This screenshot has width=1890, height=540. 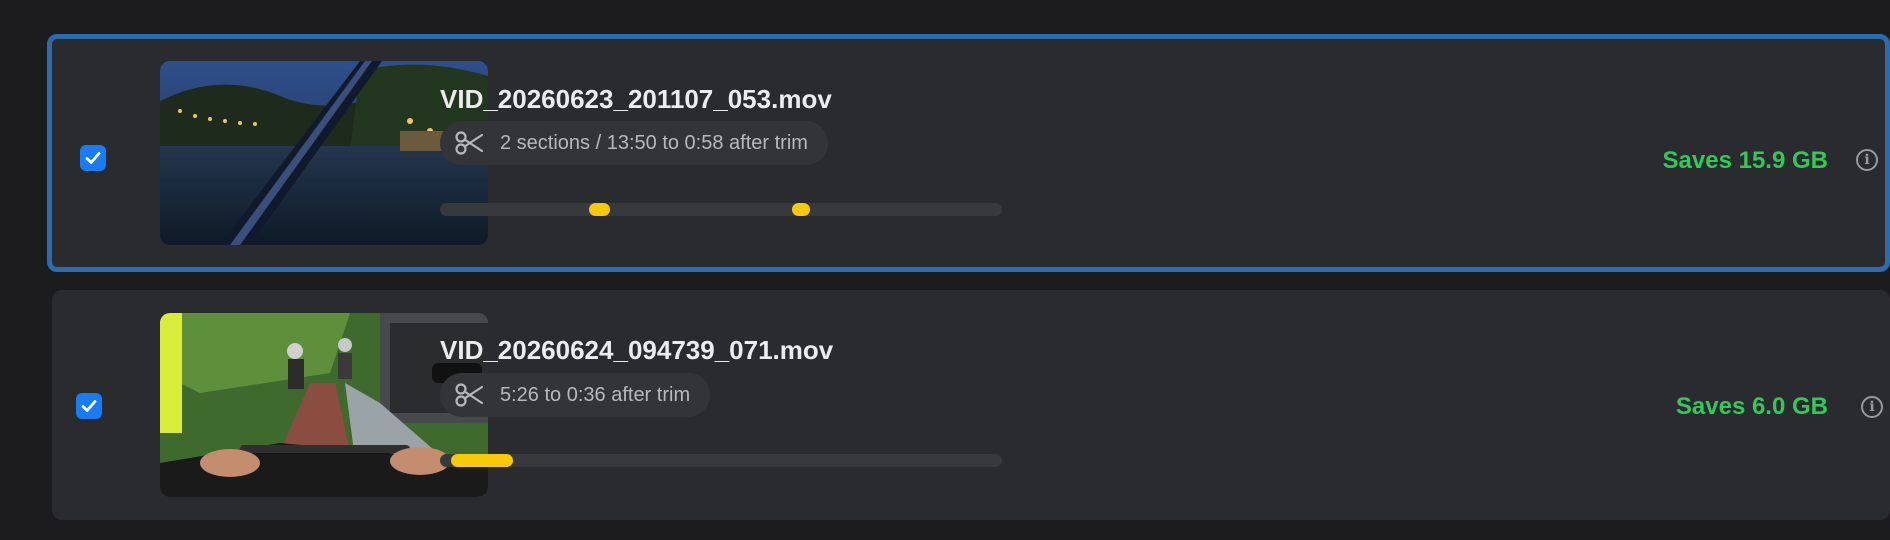 I want to click on trim-summary-pill: 2 sections / 13:50 to 0:58 after trim, so click(x=634, y=143).